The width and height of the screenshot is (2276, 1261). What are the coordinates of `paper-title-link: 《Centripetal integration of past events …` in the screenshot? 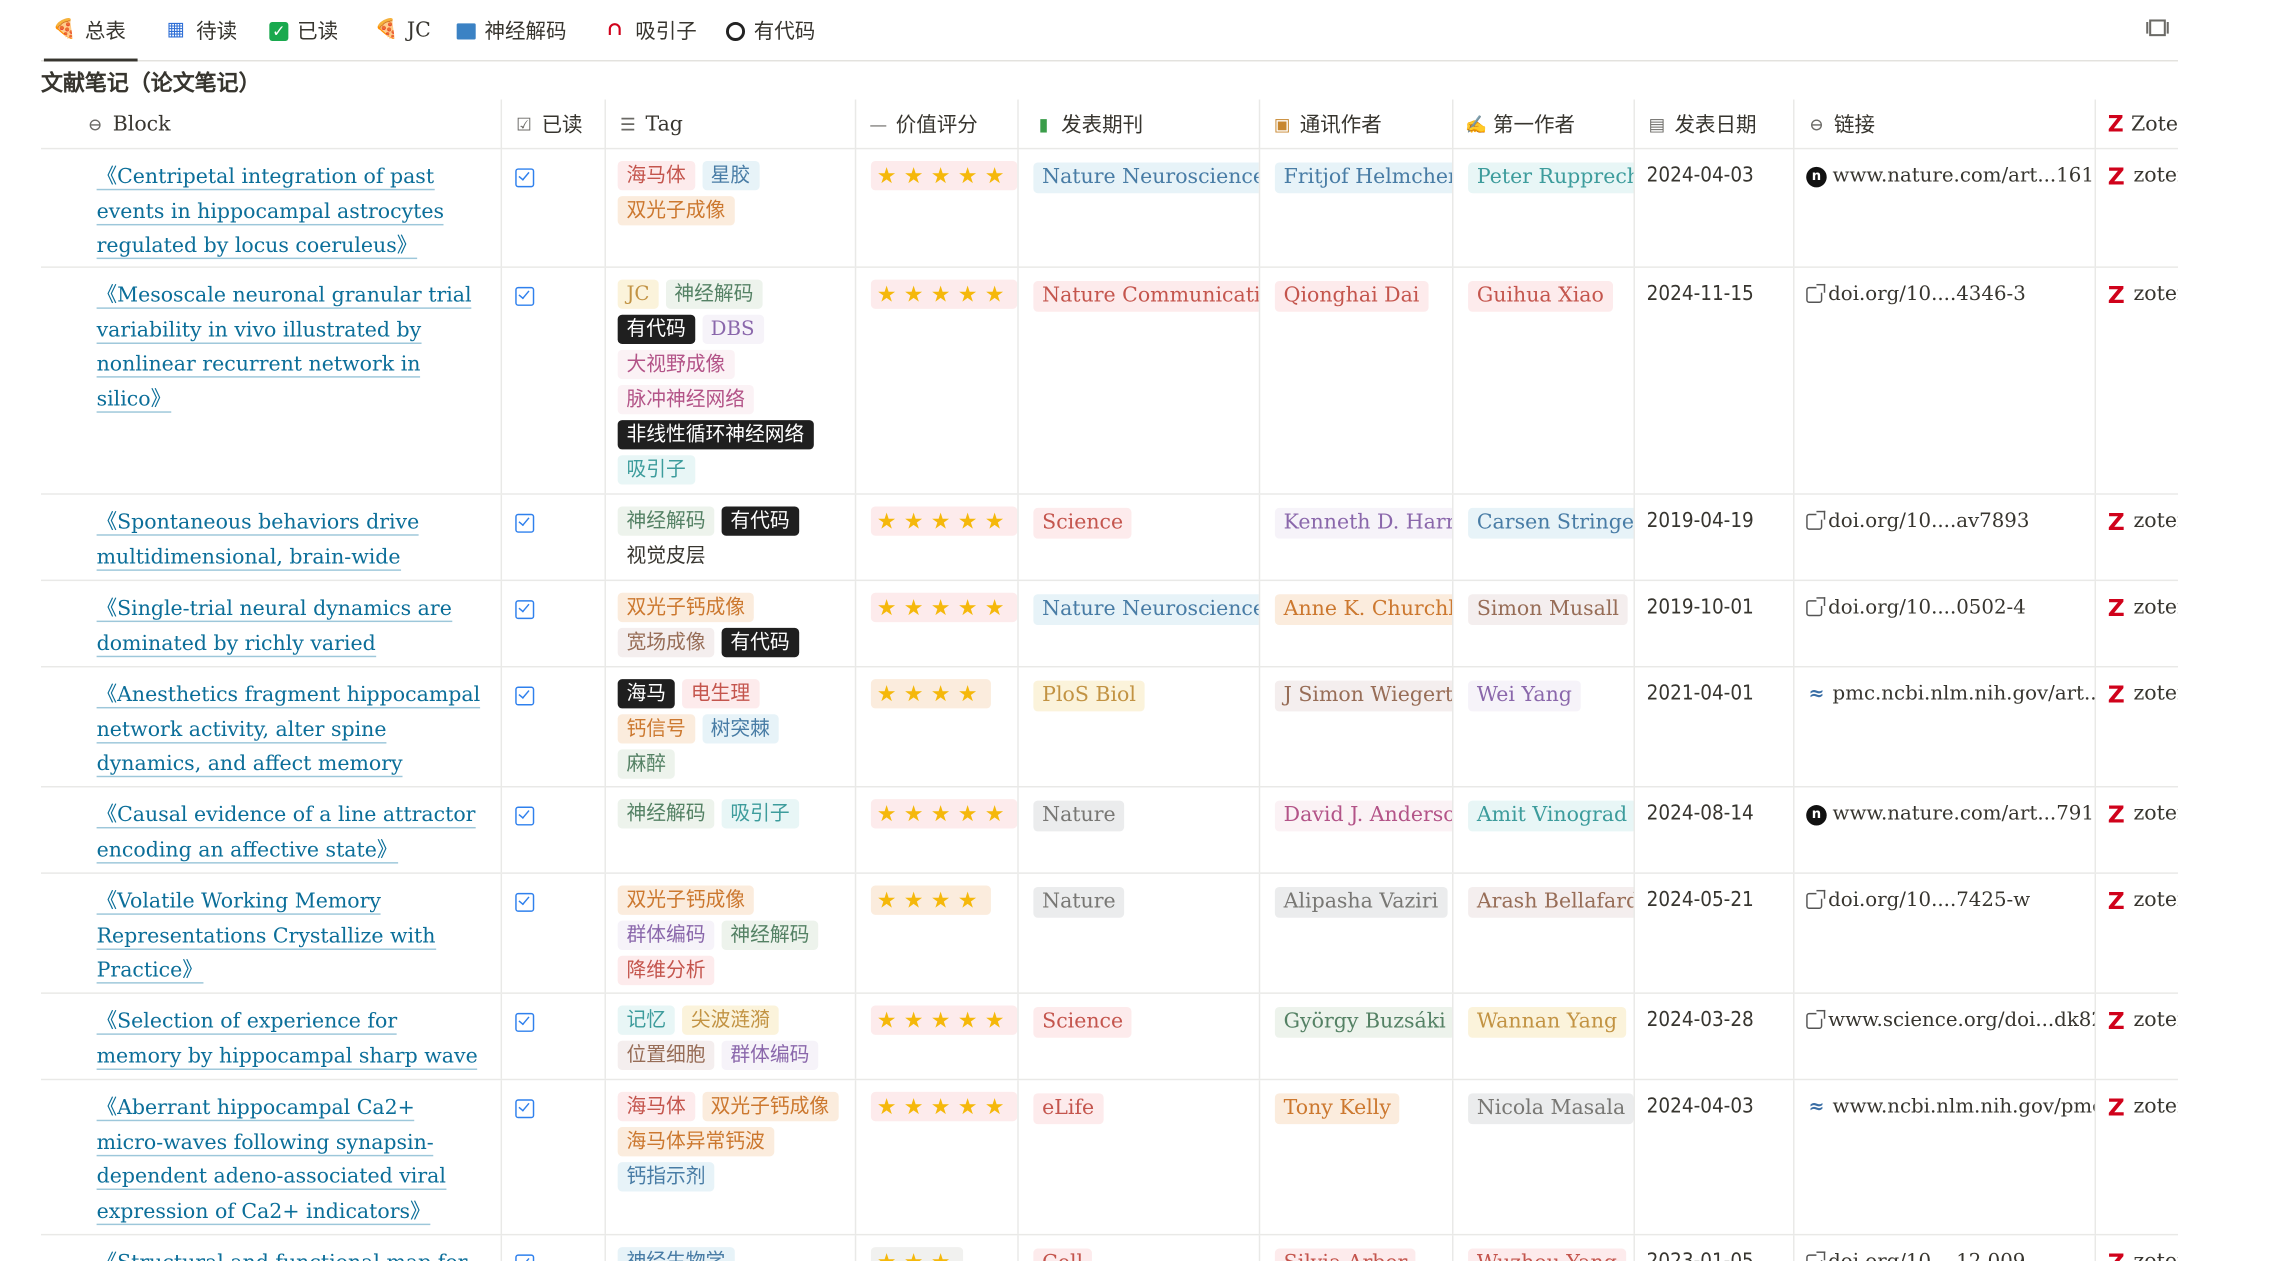 It's located at (271, 212).